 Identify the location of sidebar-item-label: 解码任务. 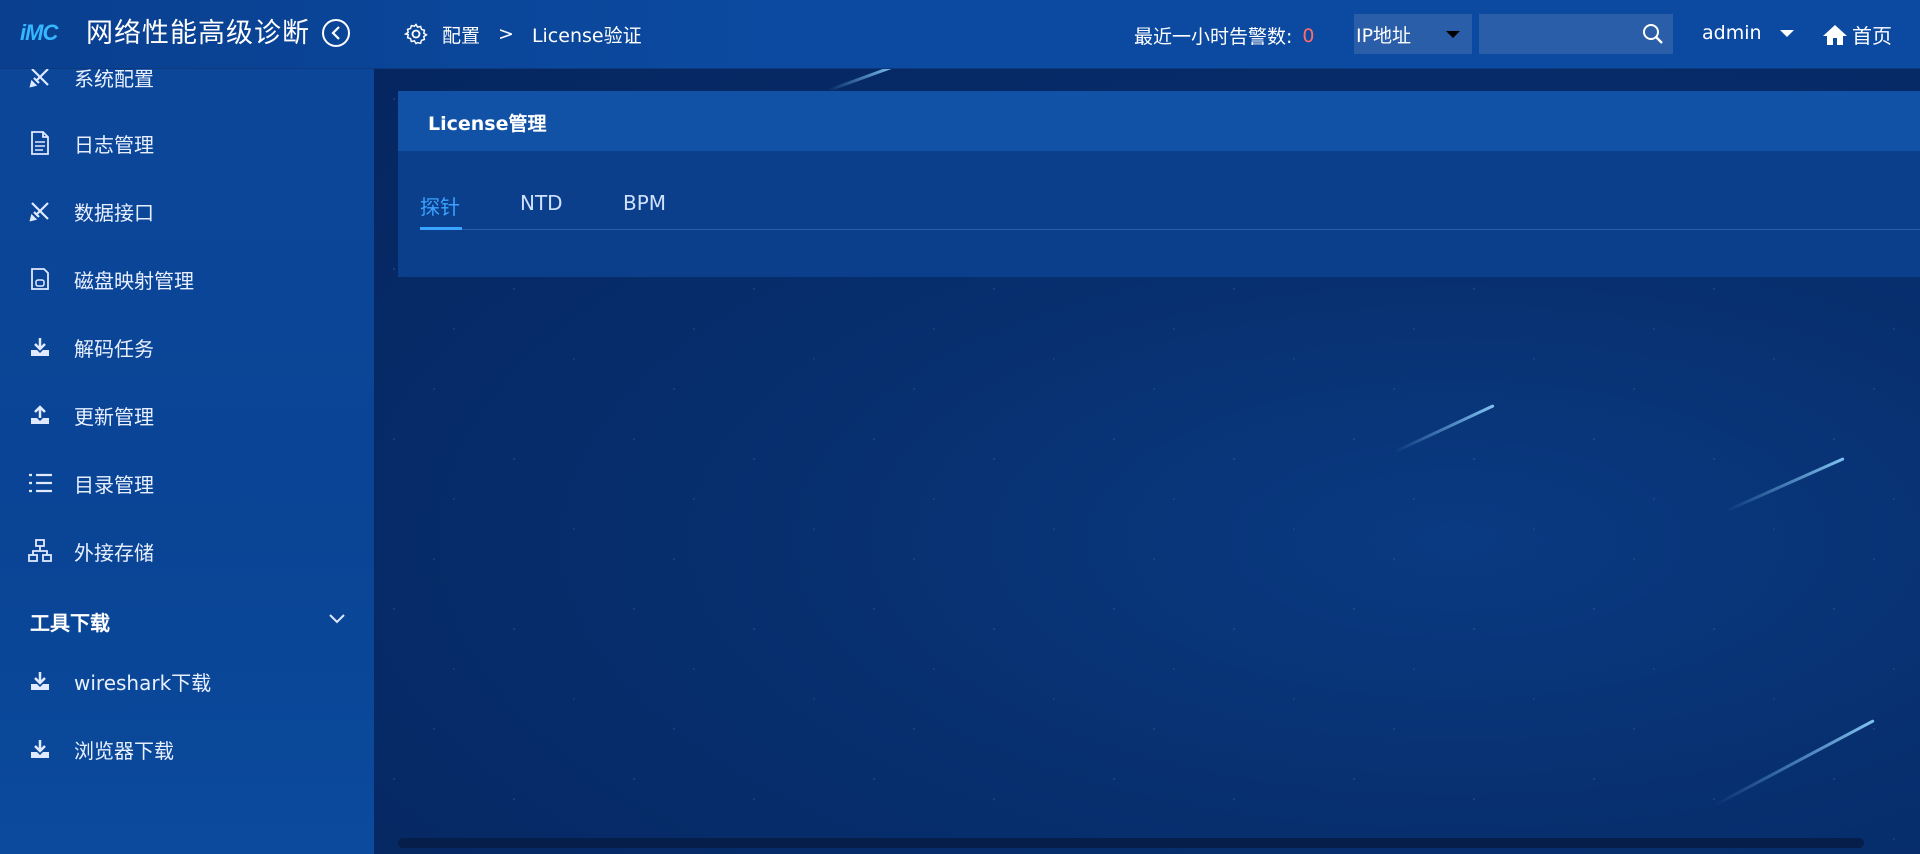
(114, 348).